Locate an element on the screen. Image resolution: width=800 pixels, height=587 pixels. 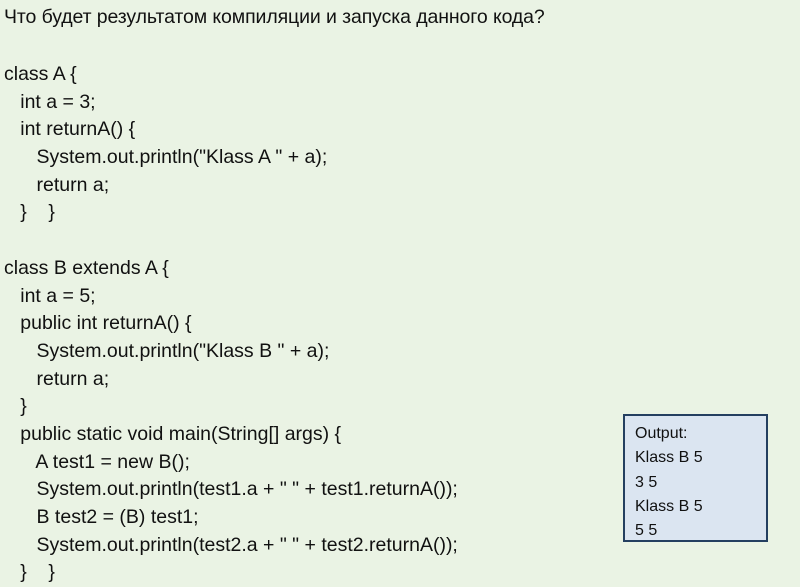
code-line: public static void main(String[] args) { is located at coordinates (173, 433).